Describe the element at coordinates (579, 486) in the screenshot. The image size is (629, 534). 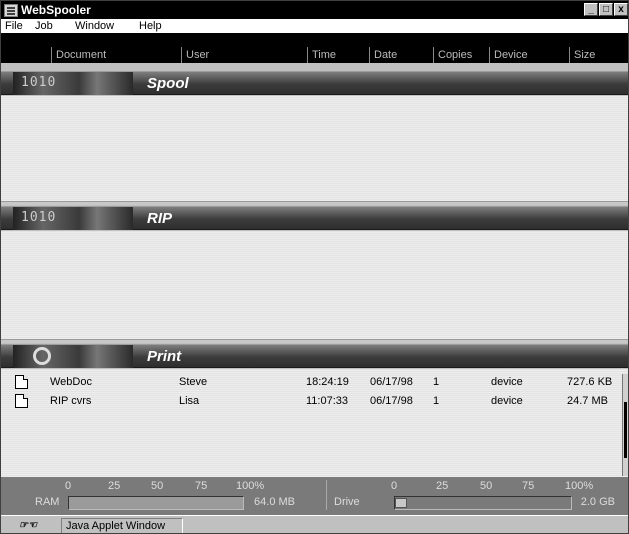
I see `drive-tick: 100%` at that location.